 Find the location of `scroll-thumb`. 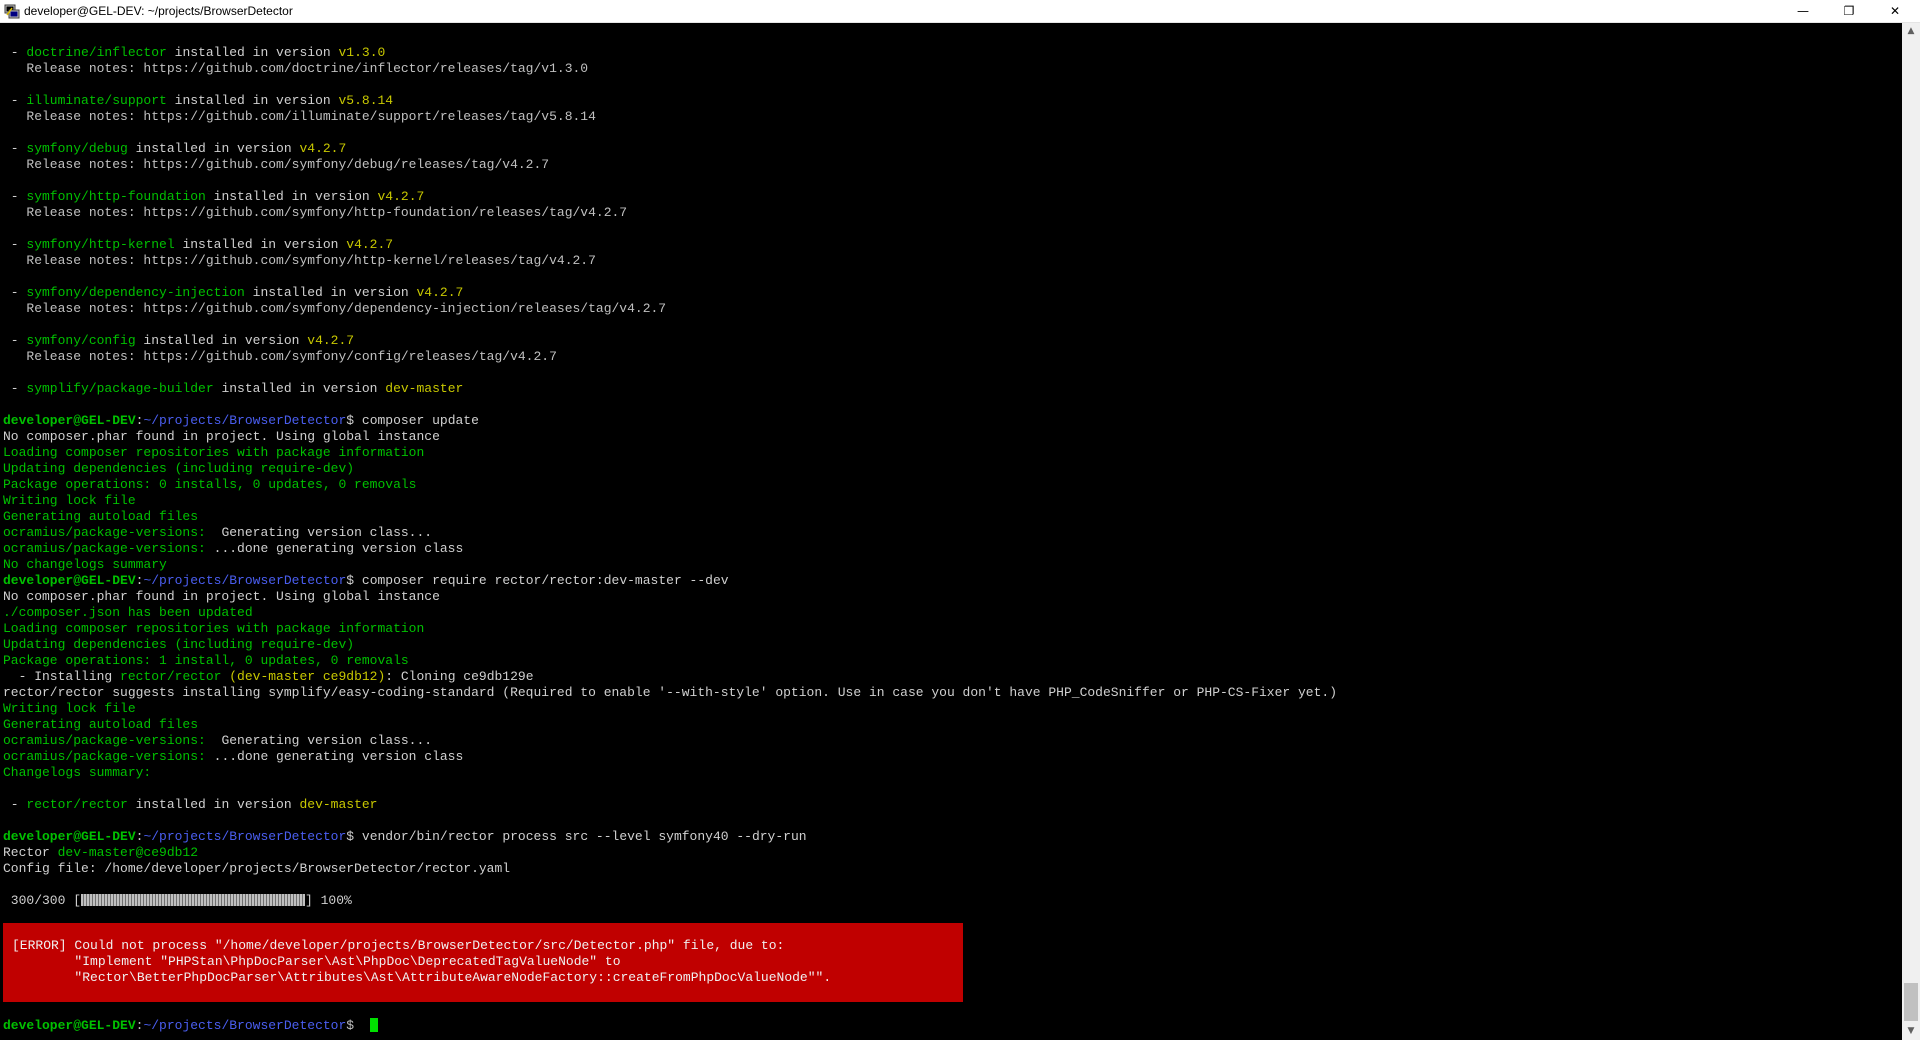

scroll-thumb is located at coordinates (1911, 1002).